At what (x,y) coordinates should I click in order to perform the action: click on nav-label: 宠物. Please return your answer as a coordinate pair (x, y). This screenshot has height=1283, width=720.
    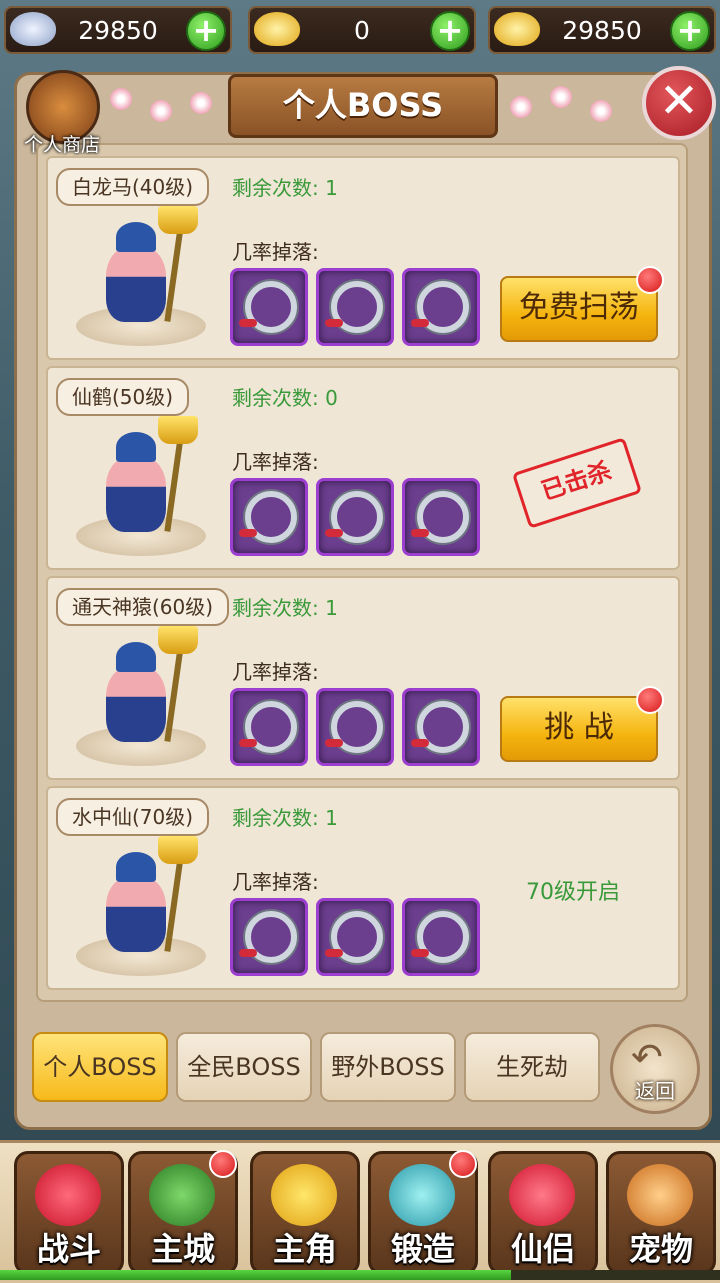
    Looking at the image, I should click on (660, 1249).